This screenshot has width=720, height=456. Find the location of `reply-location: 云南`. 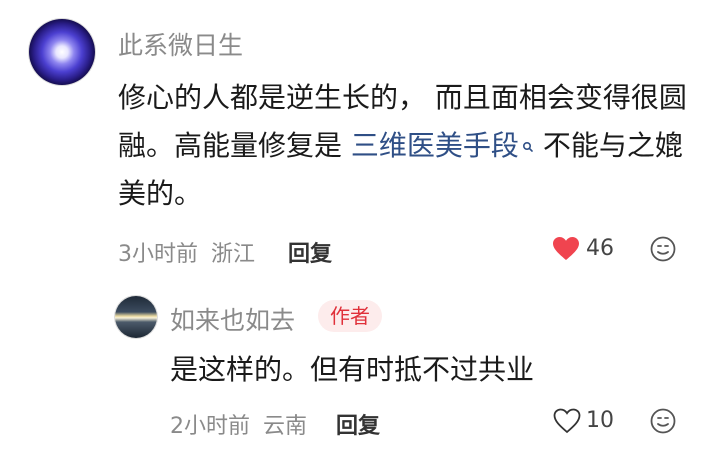

reply-location: 云南 is located at coordinates (285, 426).